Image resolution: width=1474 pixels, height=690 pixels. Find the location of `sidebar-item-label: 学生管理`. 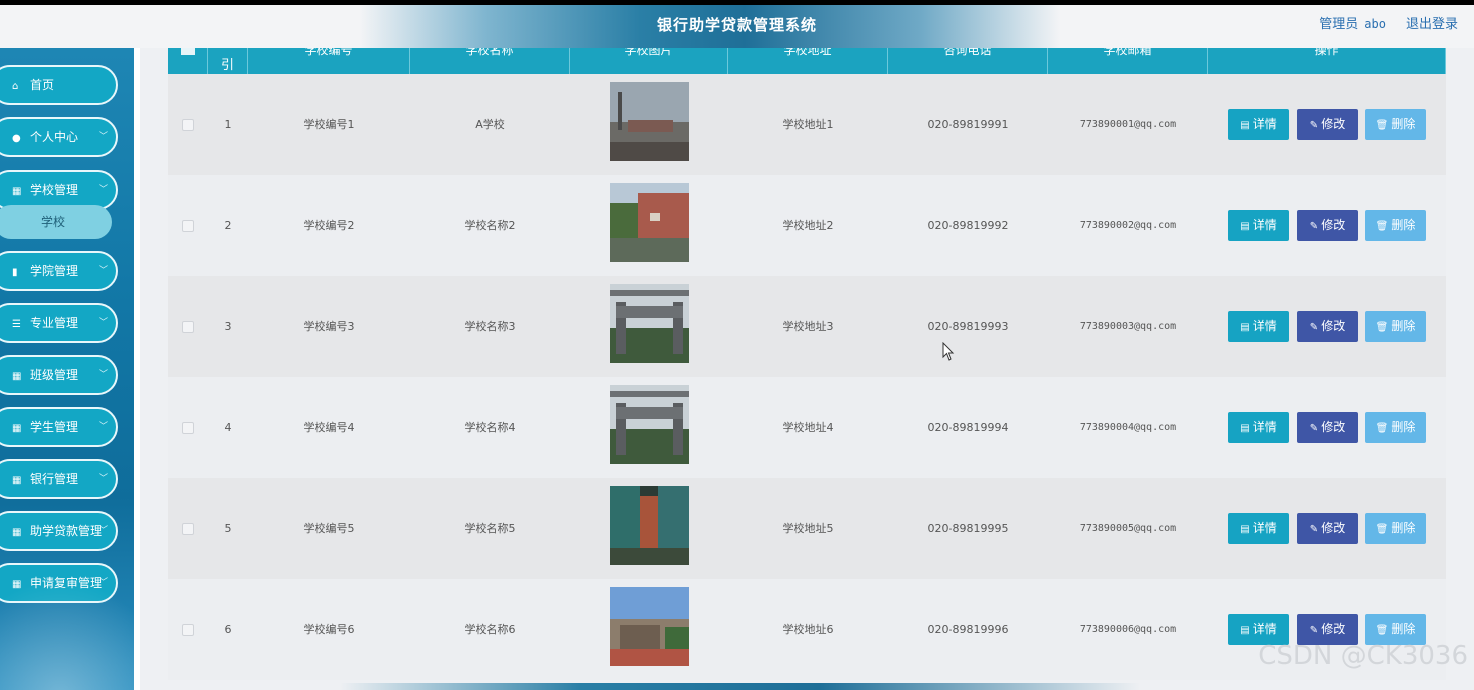

sidebar-item-label: 学生管理 is located at coordinates (54, 427).